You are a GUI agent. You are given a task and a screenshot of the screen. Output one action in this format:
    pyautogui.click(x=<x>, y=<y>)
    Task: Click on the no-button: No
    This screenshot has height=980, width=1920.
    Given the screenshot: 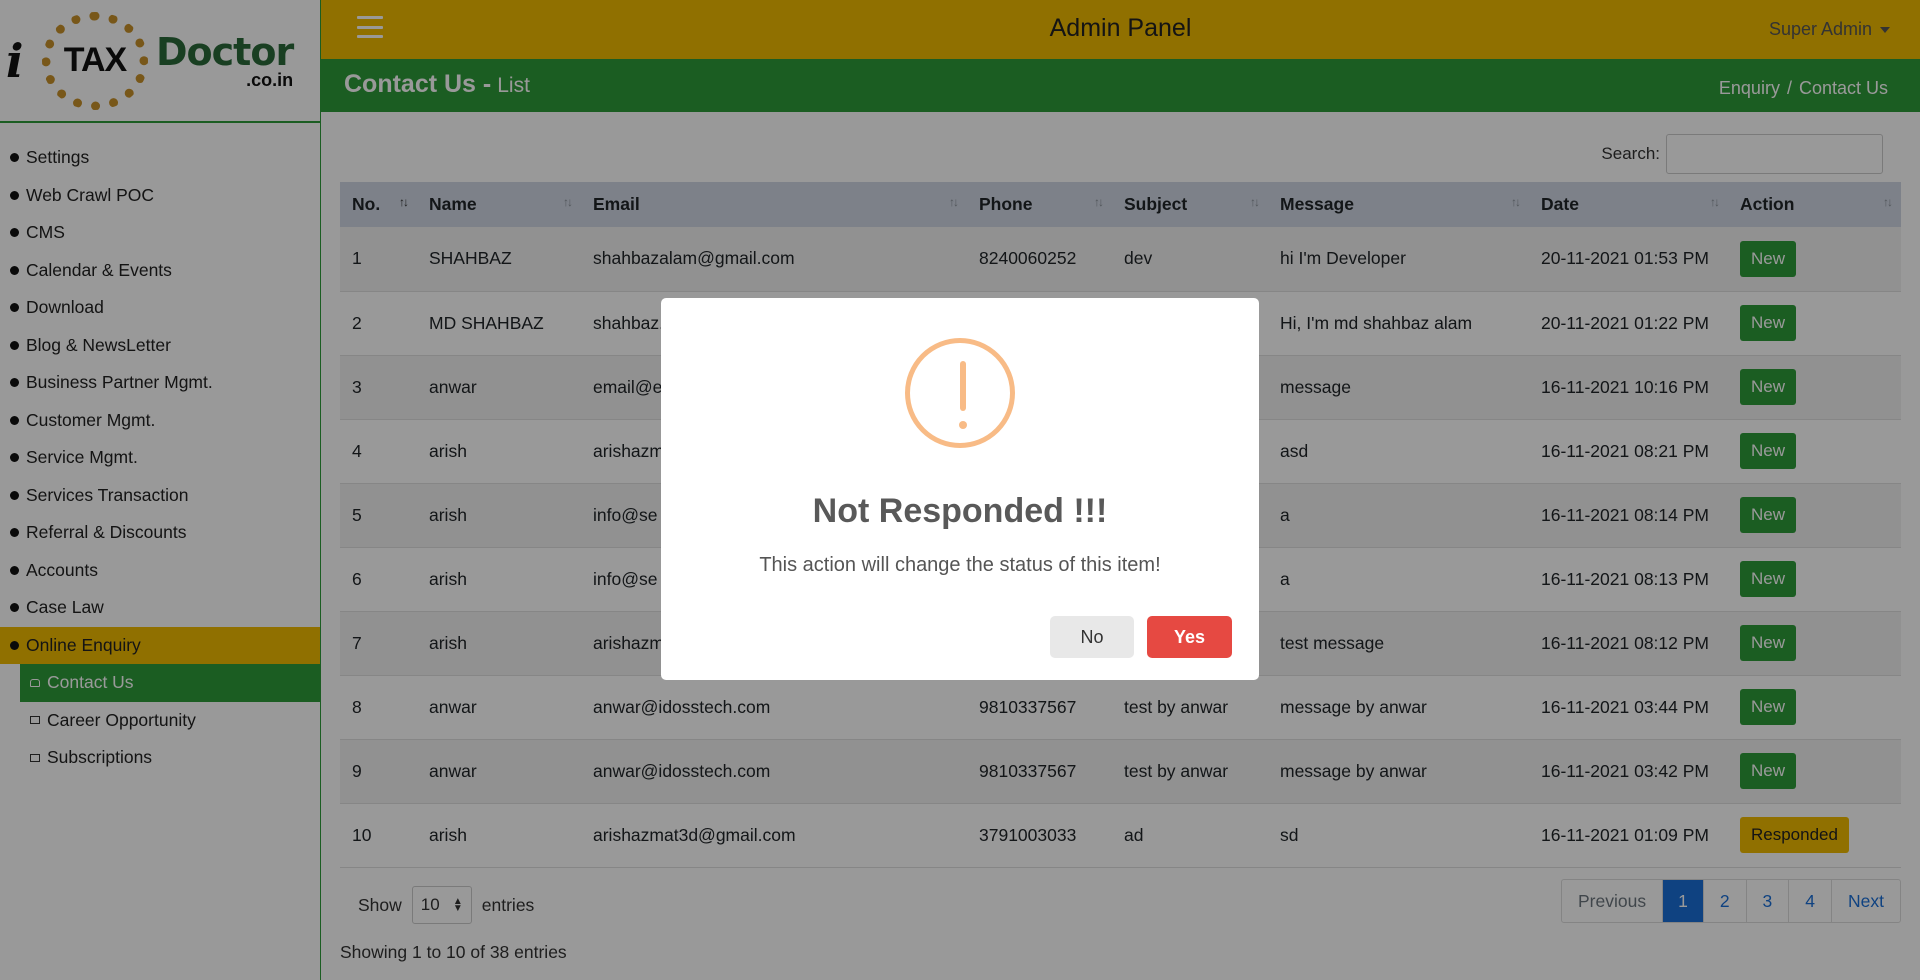 What is the action you would take?
    pyautogui.click(x=1092, y=637)
    